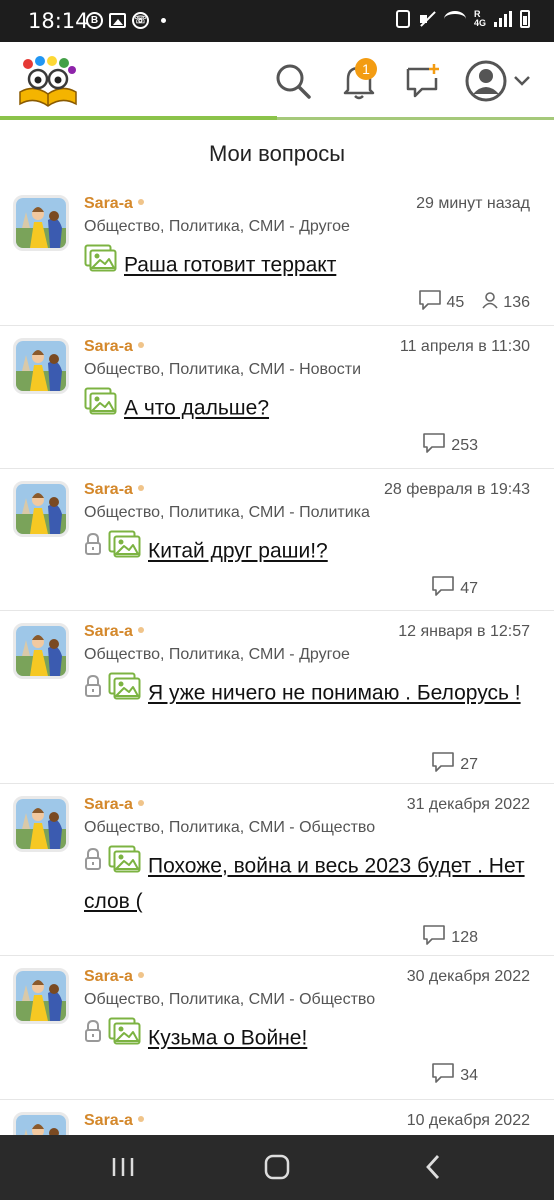 Image resolution: width=554 pixels, height=1200 pixels. I want to click on question-title-link: А что дальше?, so click(196, 408).